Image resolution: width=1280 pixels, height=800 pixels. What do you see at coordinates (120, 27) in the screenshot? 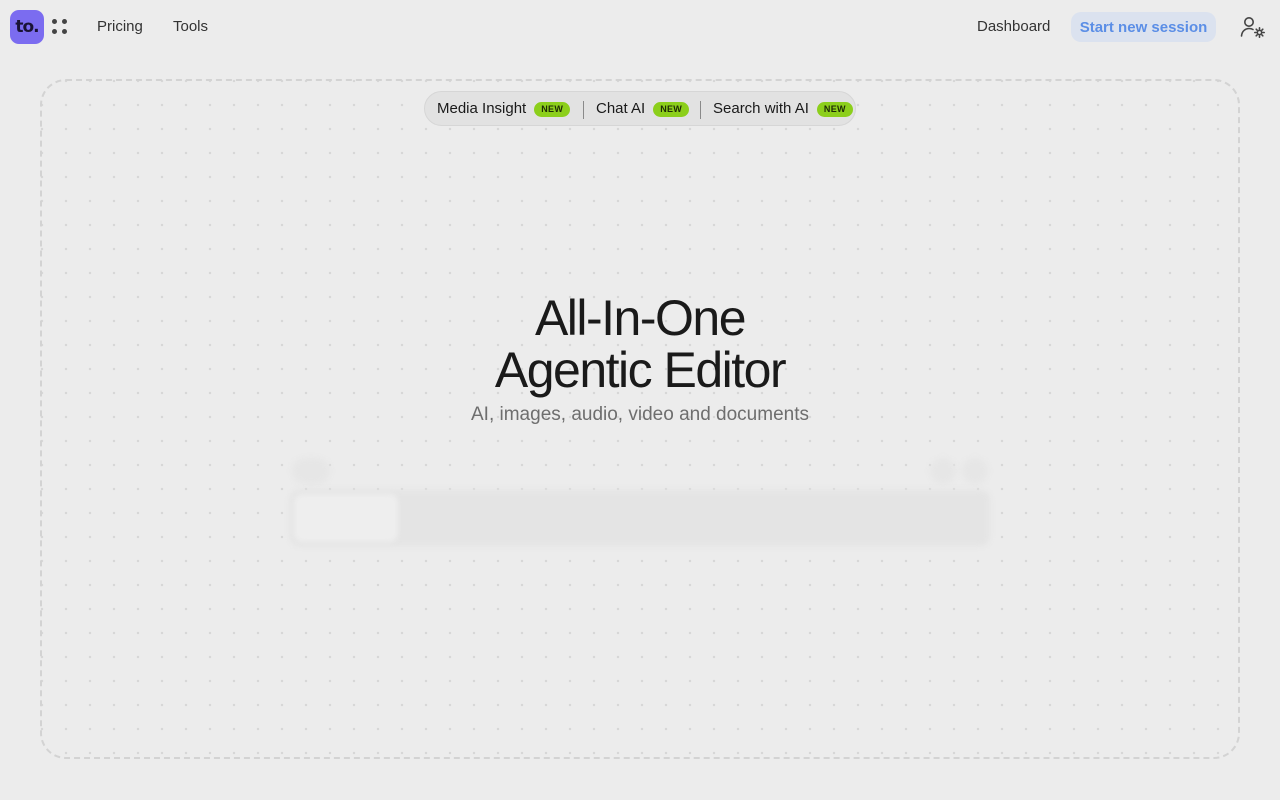
I see `nav-pricing-link: Pricing` at bounding box center [120, 27].